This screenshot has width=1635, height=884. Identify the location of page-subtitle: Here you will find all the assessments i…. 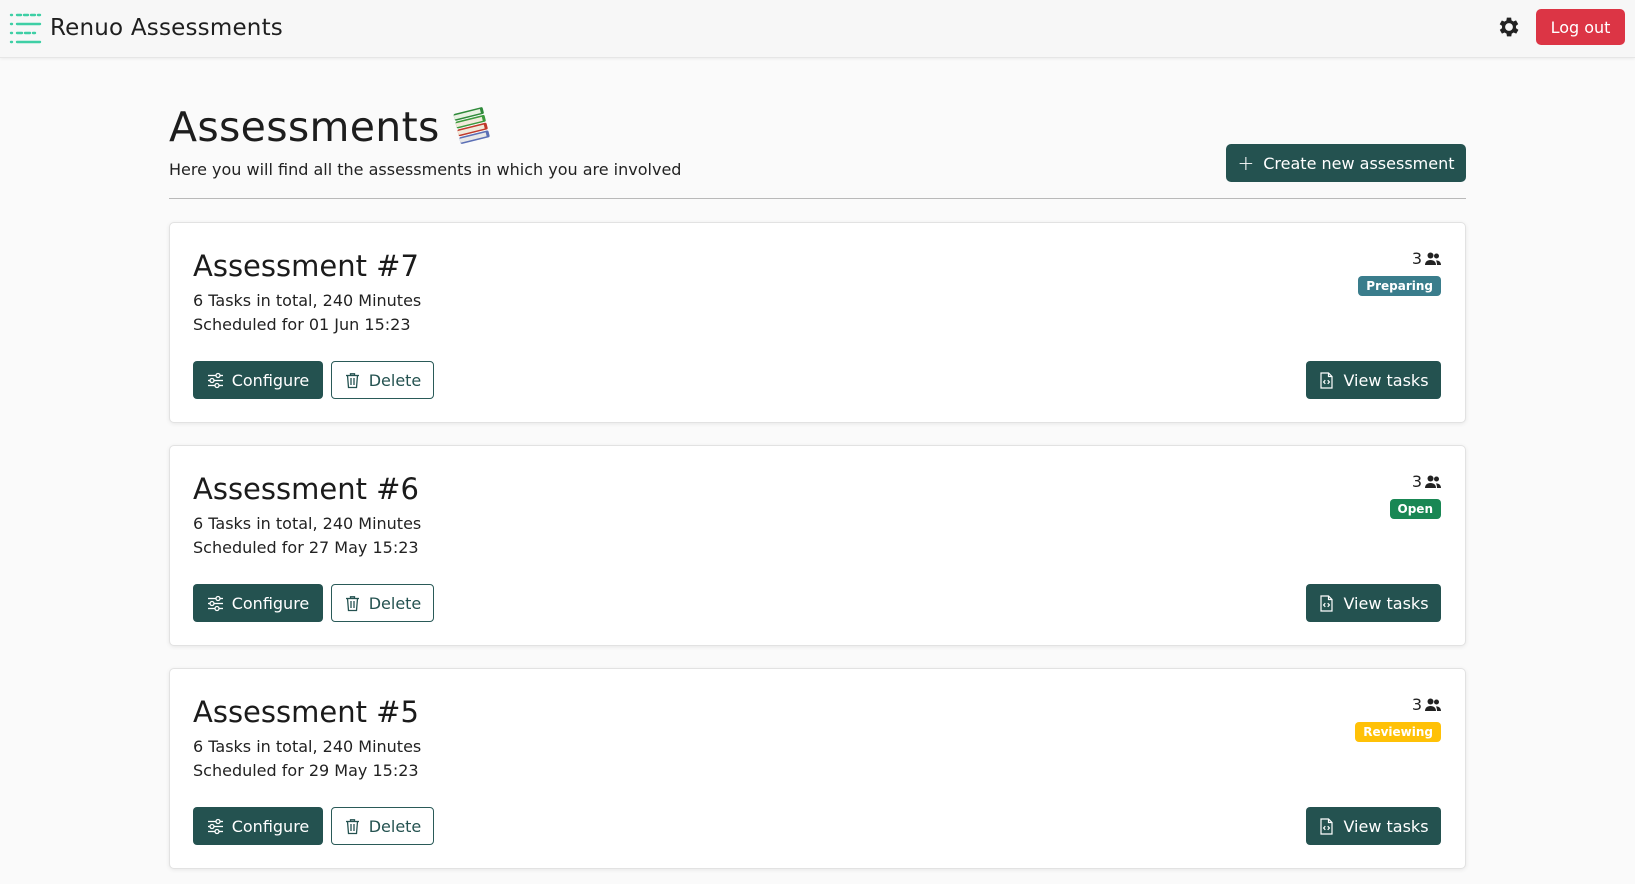
(425, 169).